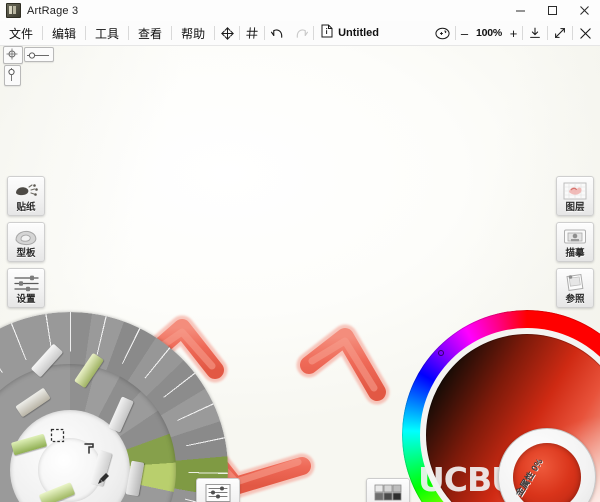  Describe the element at coordinates (103, 478) in the screenshot. I see `eyedropper-icon` at that location.